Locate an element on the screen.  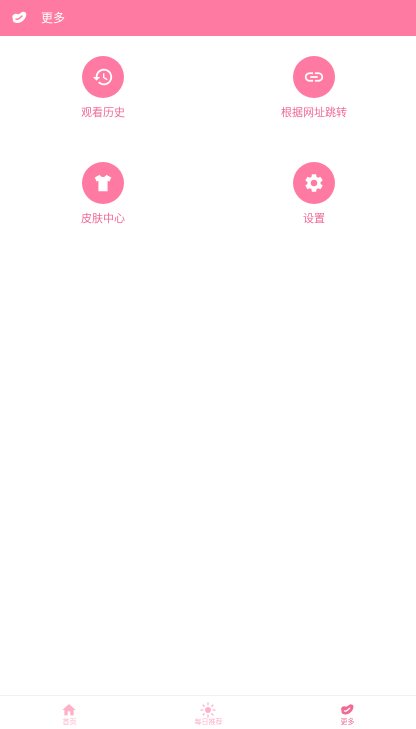
tshirt-icon-circle is located at coordinates (103, 183).